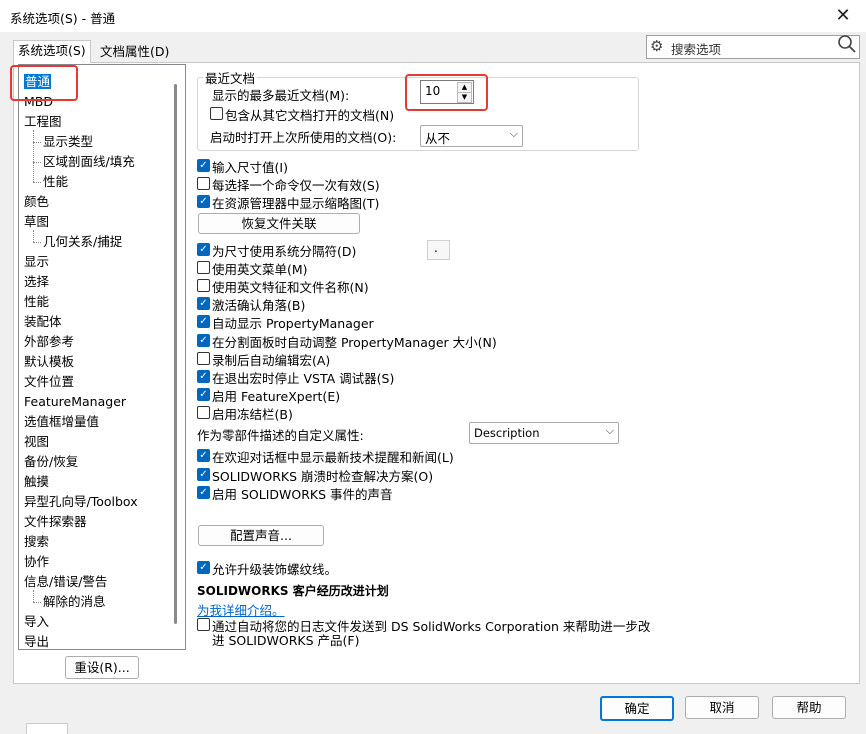  I want to click on tree-item-label: 默认模板, so click(49, 361).